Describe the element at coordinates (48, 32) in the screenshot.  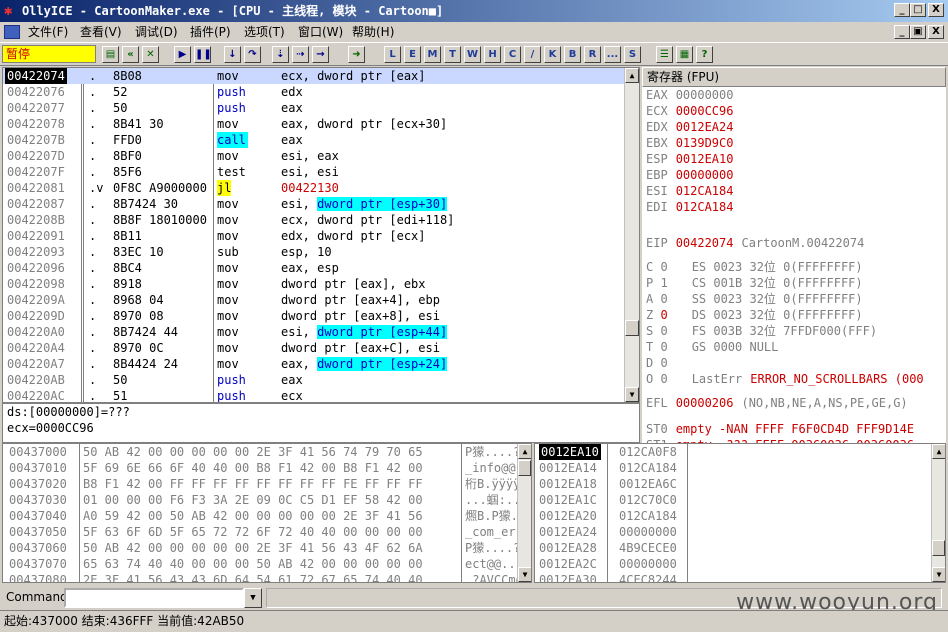
I see `menu-file: 文件(F)` at that location.